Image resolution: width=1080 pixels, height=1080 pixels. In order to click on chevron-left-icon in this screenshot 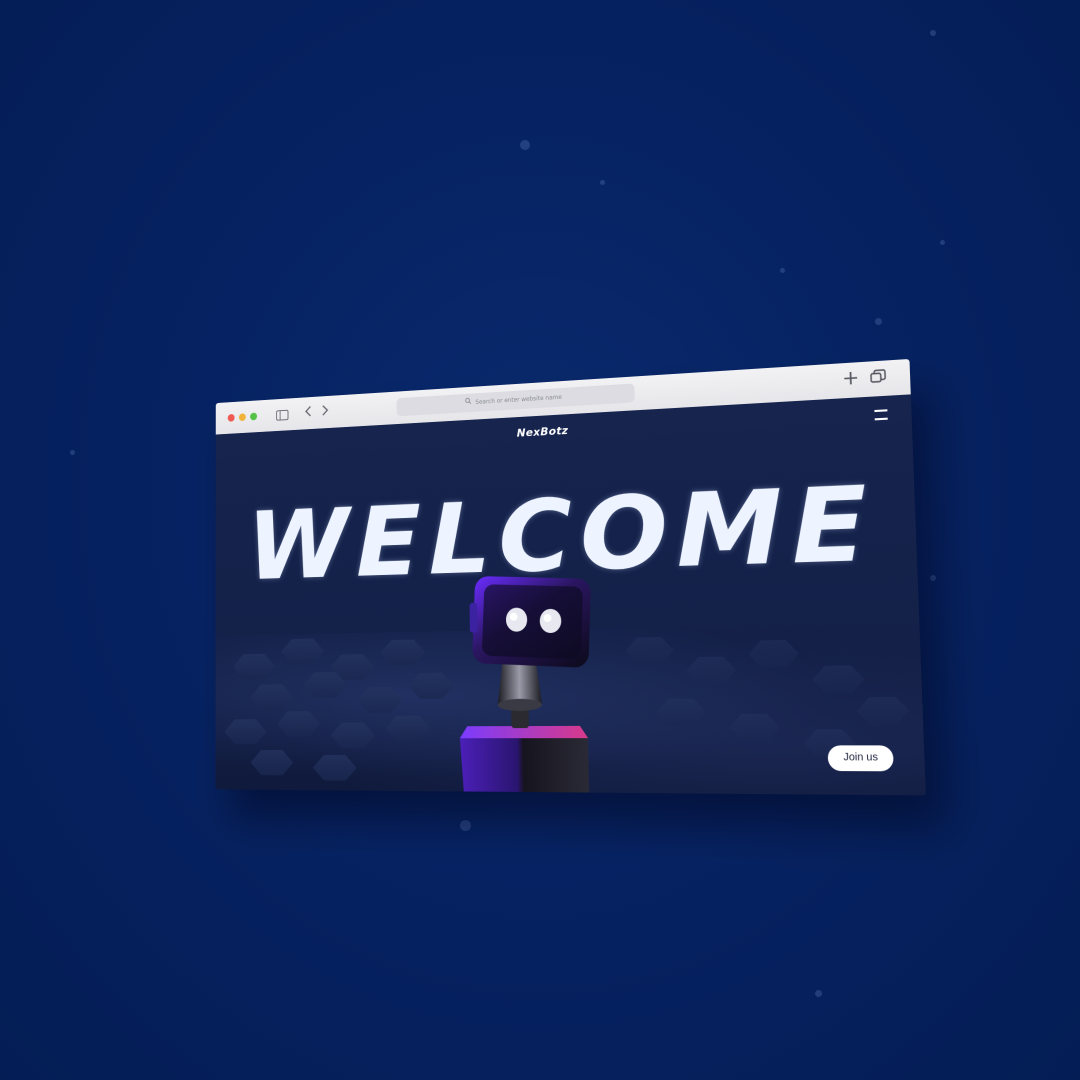, I will do `click(308, 413)`.